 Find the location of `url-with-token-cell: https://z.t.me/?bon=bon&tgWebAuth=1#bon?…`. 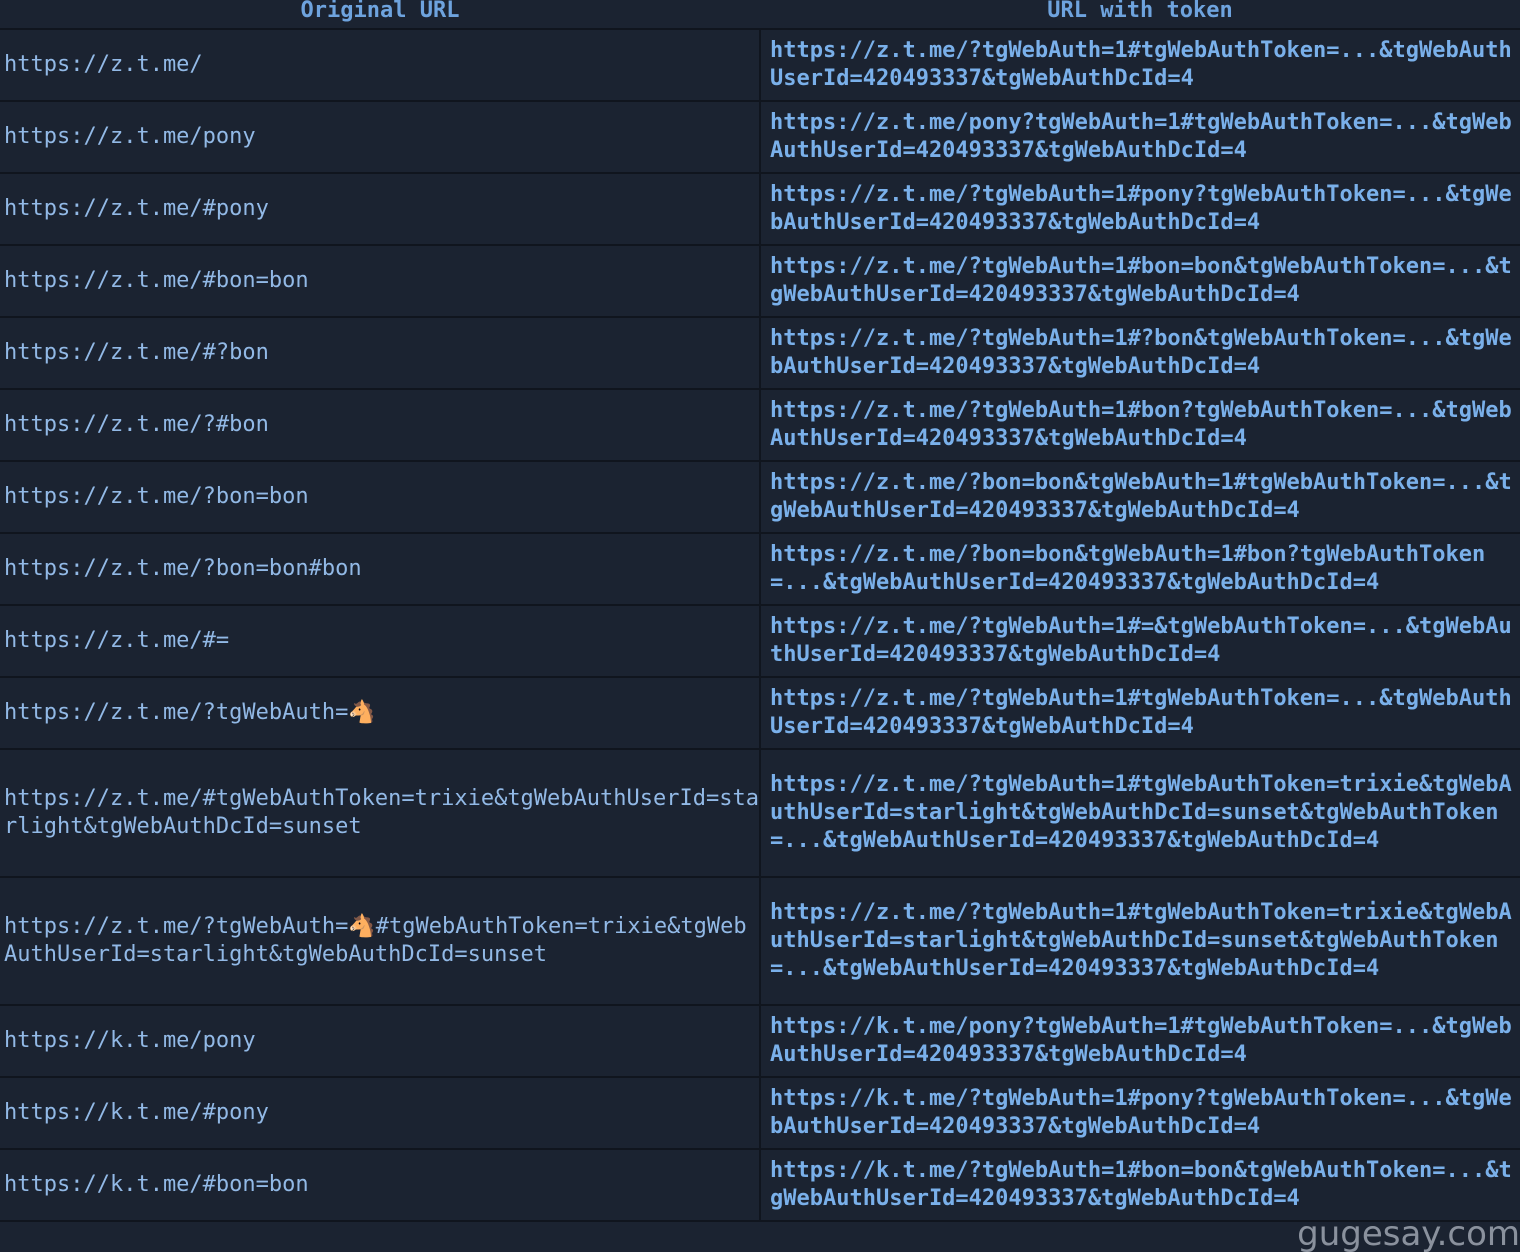

url-with-token-cell: https://z.t.me/?bon=bon&tgWebAuth=1#bon?… is located at coordinates (1140, 569).